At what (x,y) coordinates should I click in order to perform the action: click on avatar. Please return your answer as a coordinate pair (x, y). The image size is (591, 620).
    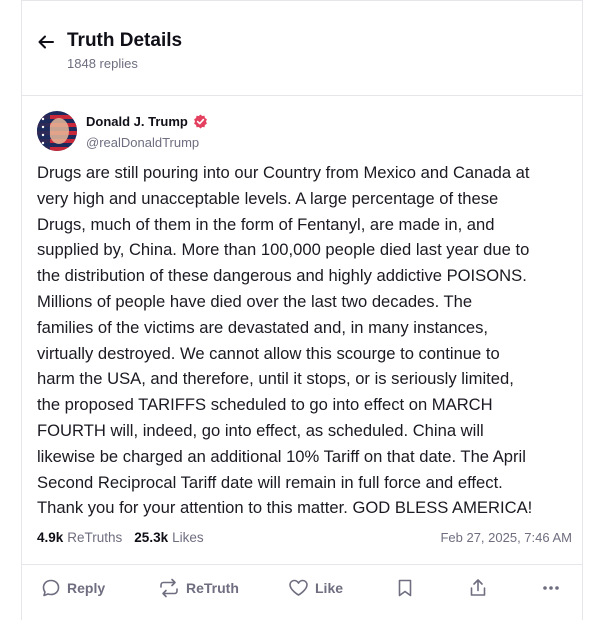
    Looking at the image, I should click on (57, 131).